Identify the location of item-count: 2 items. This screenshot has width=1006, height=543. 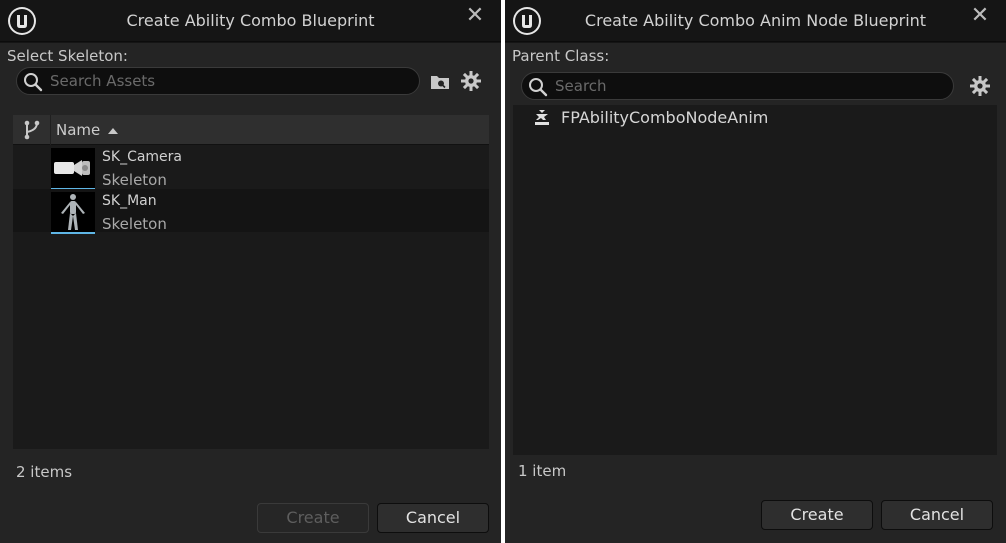
(44, 472).